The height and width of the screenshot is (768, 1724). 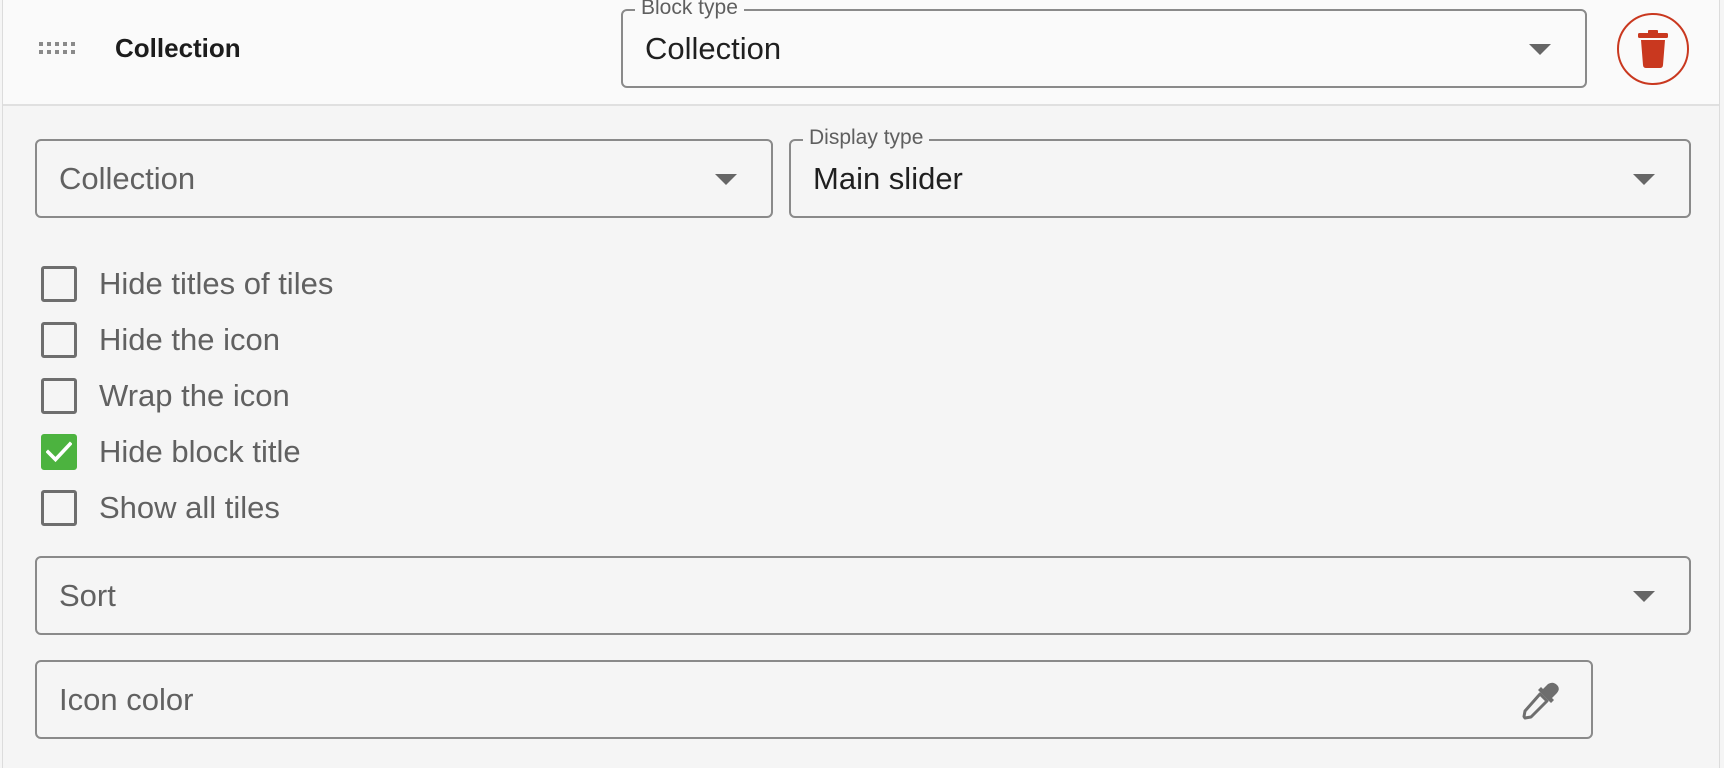 What do you see at coordinates (404, 178) in the screenshot?
I see `collection-select: Collection` at bounding box center [404, 178].